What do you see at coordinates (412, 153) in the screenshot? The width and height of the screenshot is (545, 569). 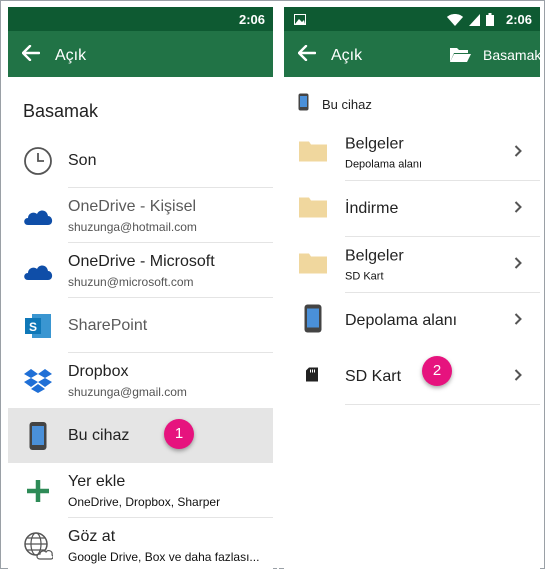 I see `folder-item-documents: Belgeler Depolama alanı` at bounding box center [412, 153].